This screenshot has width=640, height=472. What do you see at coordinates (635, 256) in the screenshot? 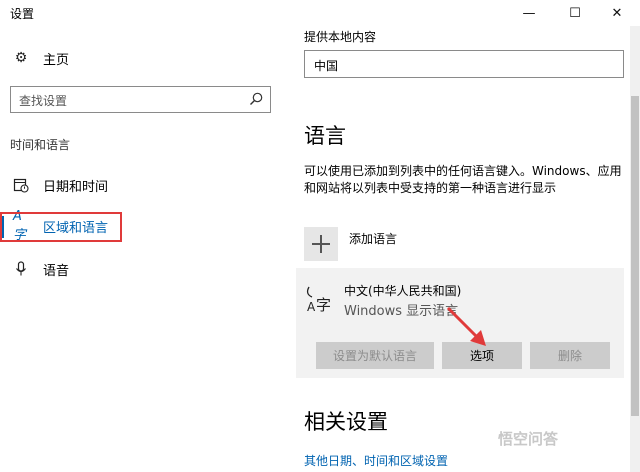
I see `scrollbar-thumb` at bounding box center [635, 256].